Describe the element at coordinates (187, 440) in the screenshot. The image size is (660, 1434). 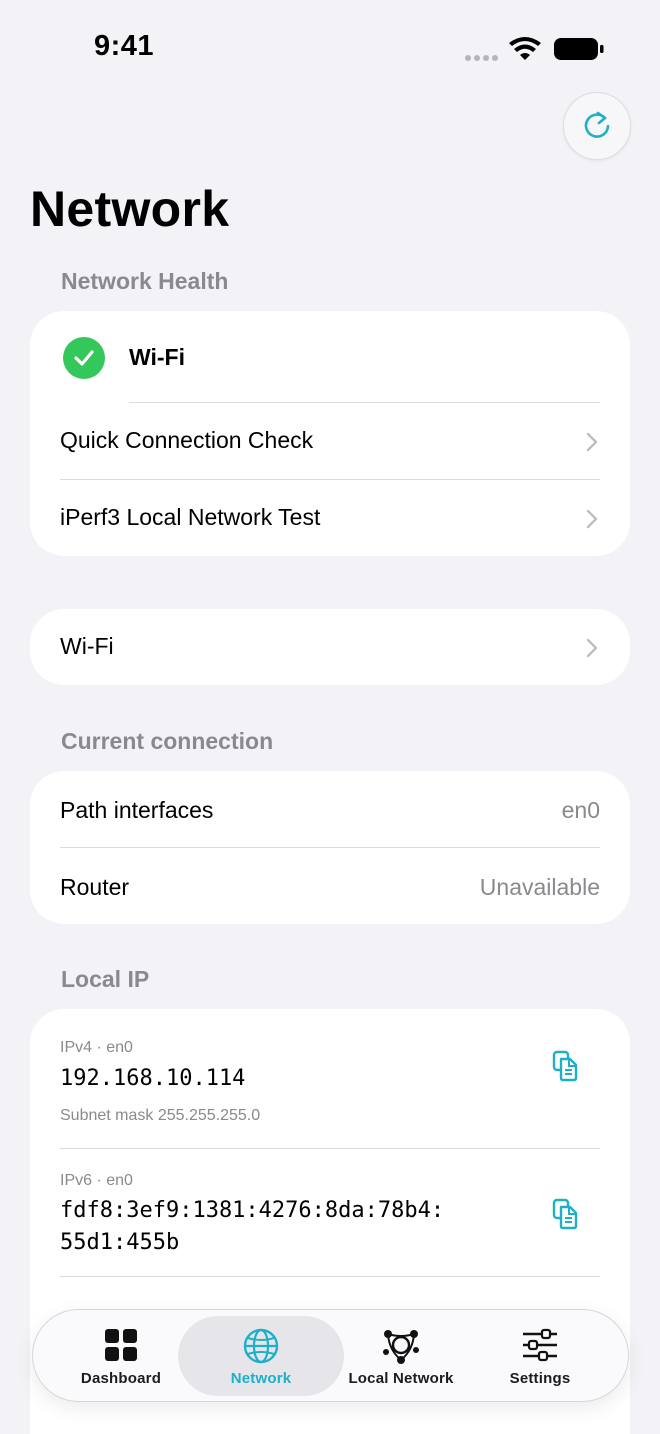
I see `quick-connection-check-label: Quick Connection Check` at that location.